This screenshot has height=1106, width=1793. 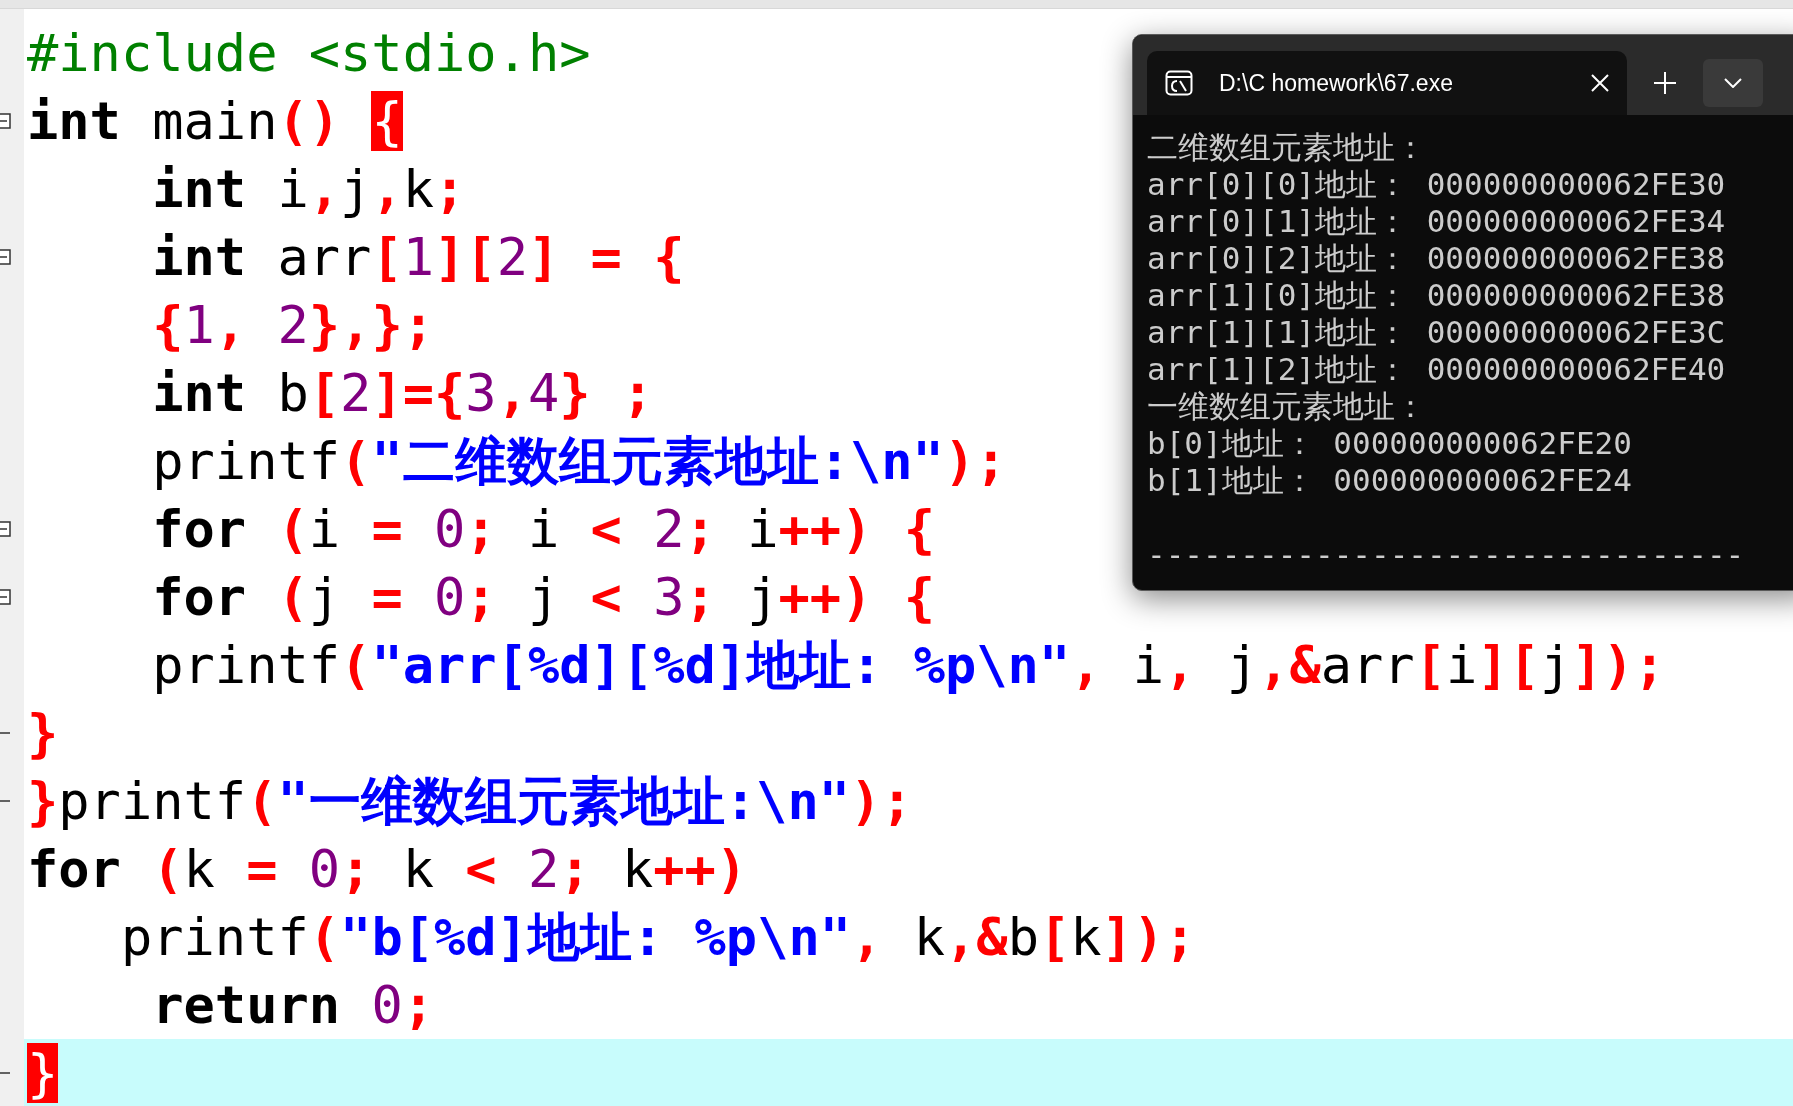 I want to click on output-line: arr[1][2]地址： 000000000062FE40, so click(x=1436, y=369).